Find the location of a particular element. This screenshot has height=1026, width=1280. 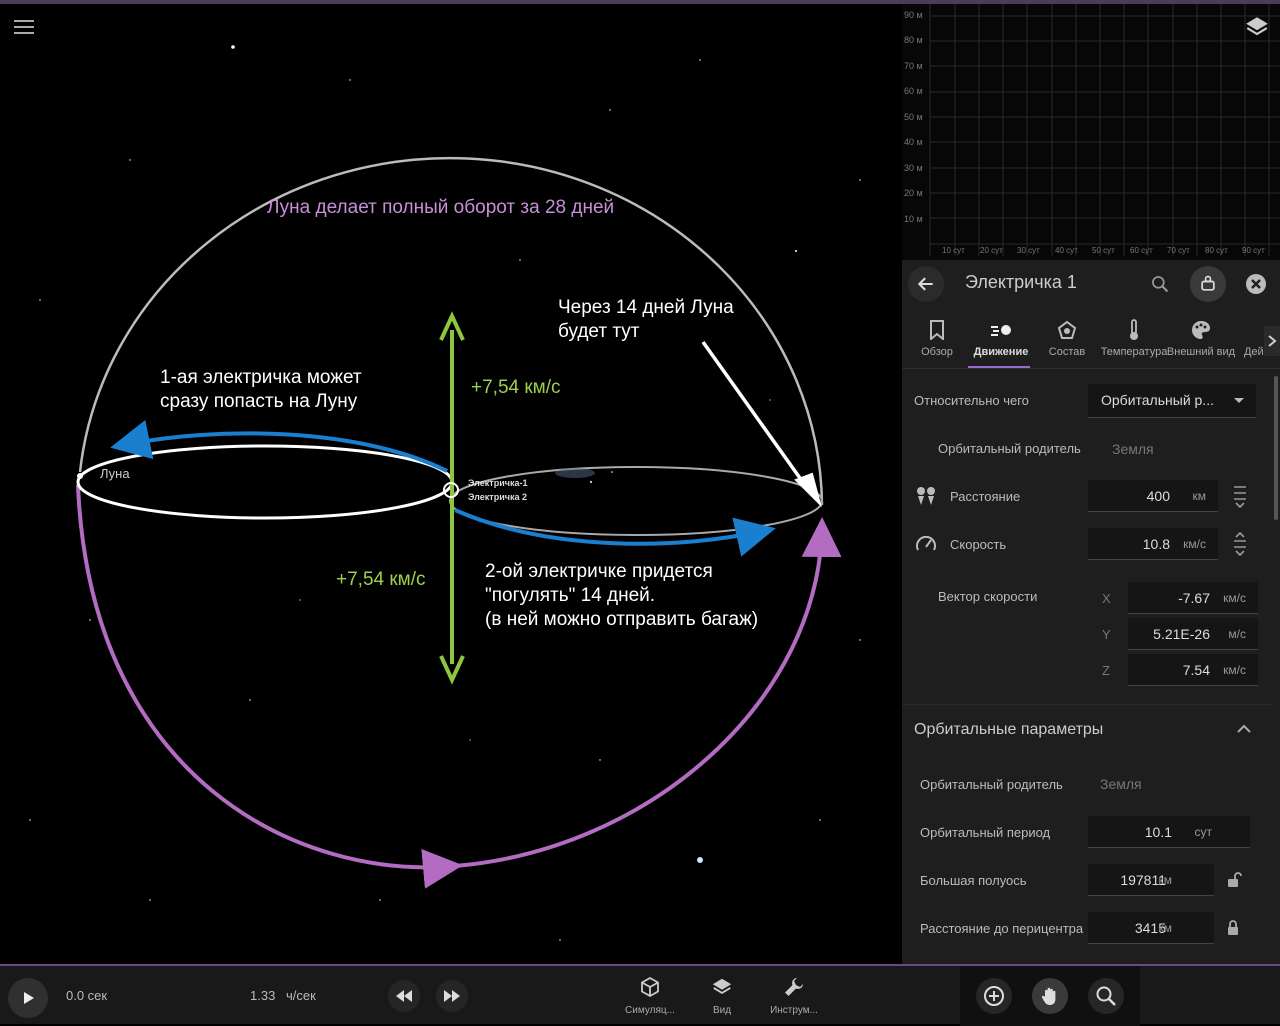

tab-appearance: Внешний вид is located at coordinates (1201, 340).